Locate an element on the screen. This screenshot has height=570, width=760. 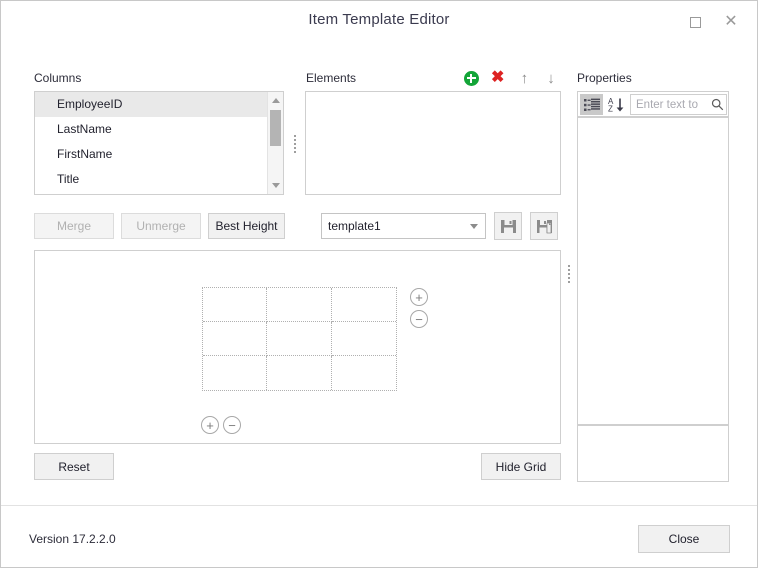
triangle-down-glyph is located at coordinates (275, 185).